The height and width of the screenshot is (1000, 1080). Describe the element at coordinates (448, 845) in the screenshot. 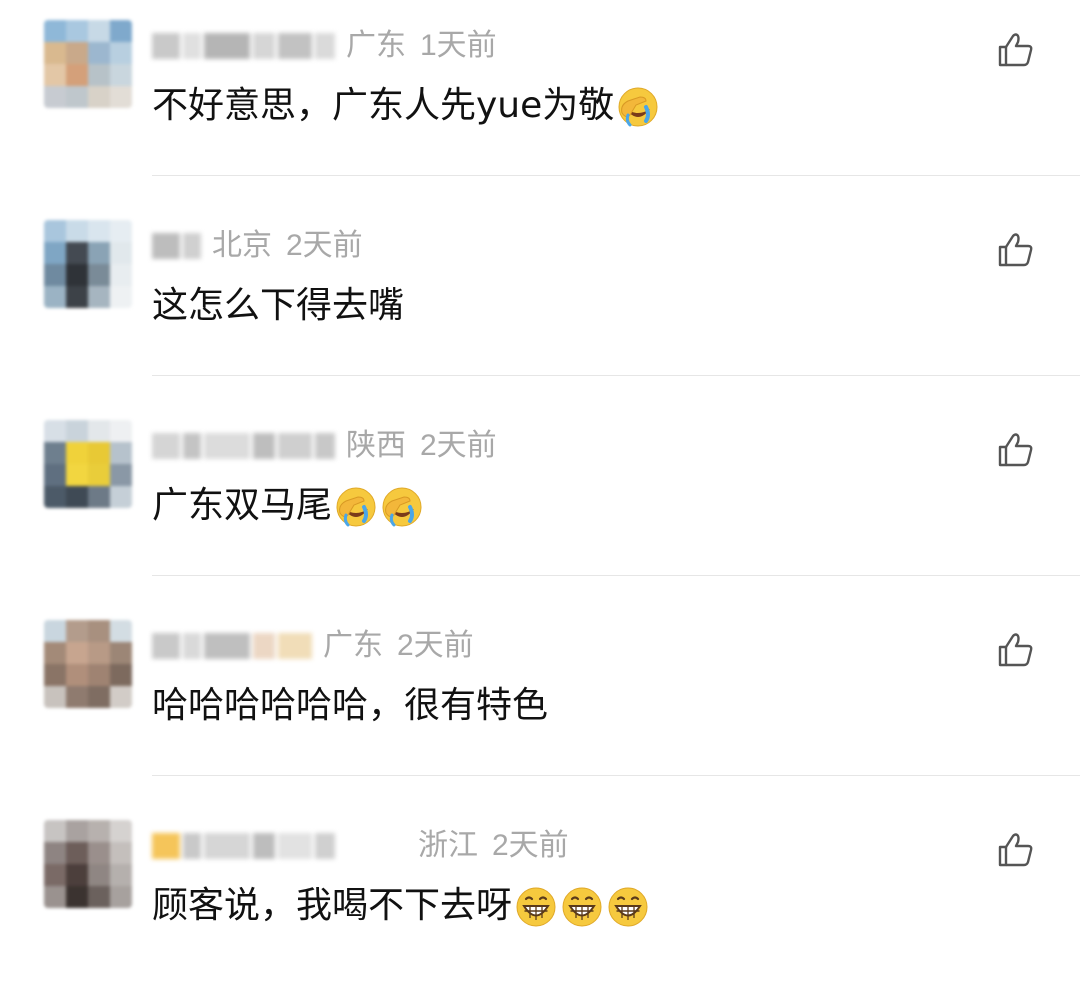

I see `location-label: 浙江` at that location.